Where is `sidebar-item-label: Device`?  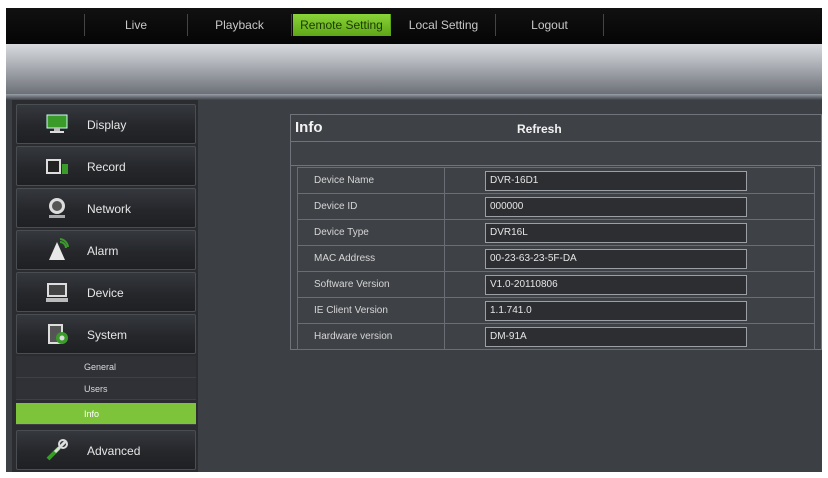
sidebar-item-label: Device is located at coordinates (105, 293).